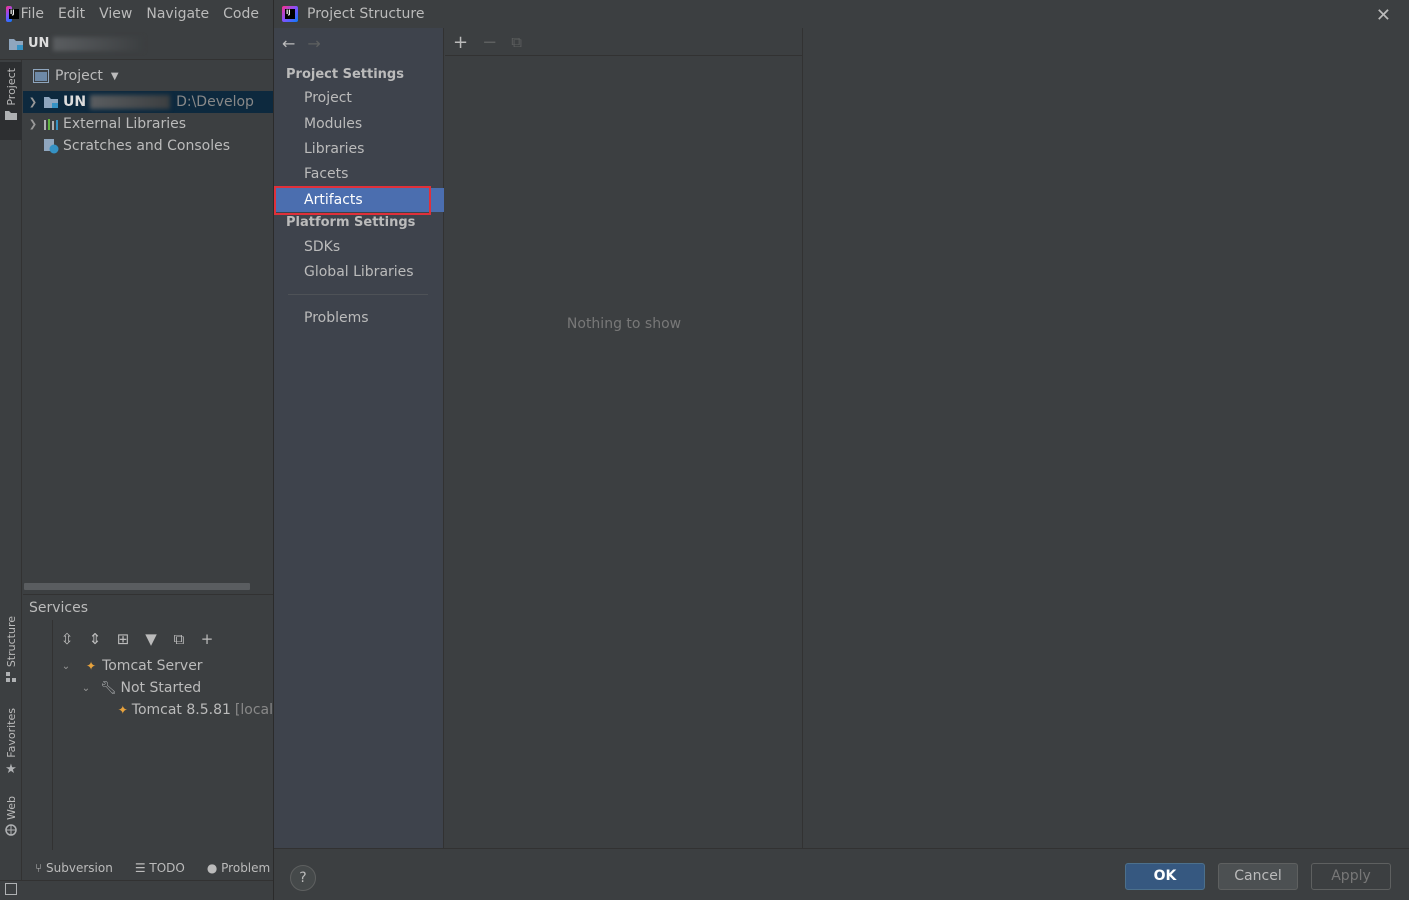 The width and height of the screenshot is (1409, 900). I want to click on structure-icon, so click(11, 677).